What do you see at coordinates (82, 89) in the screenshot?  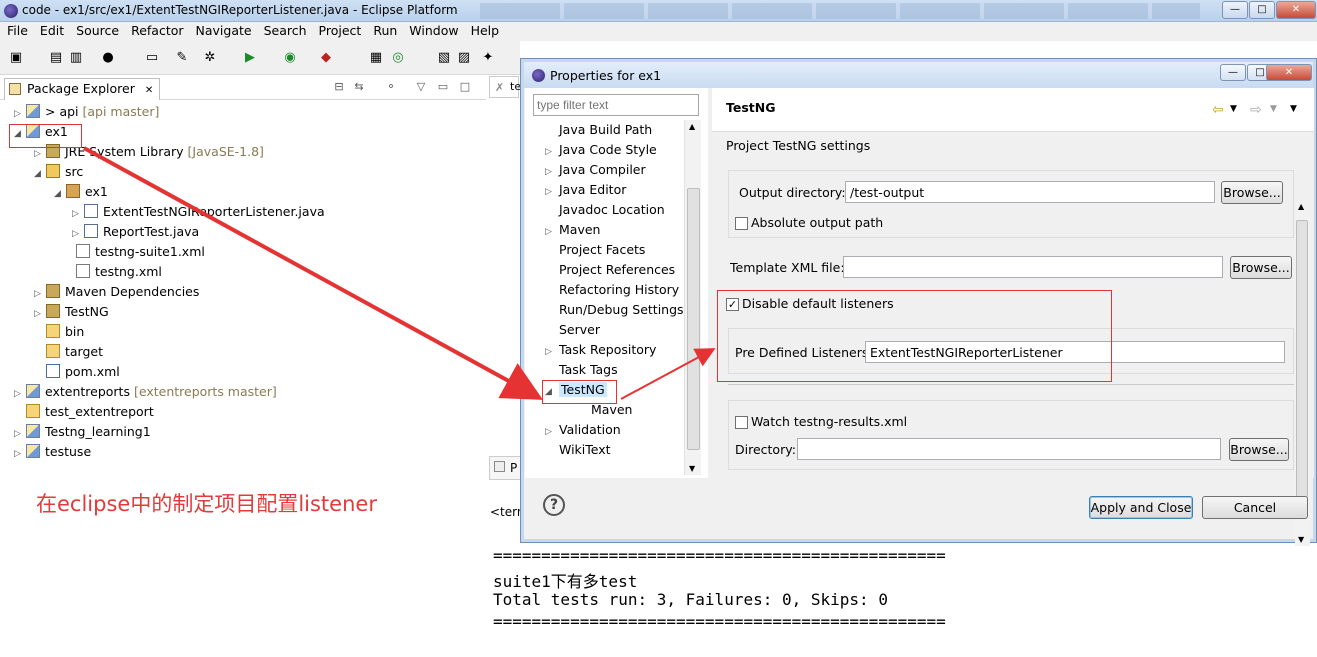 I see `tab-package-explorer: Package Explorer ✕` at bounding box center [82, 89].